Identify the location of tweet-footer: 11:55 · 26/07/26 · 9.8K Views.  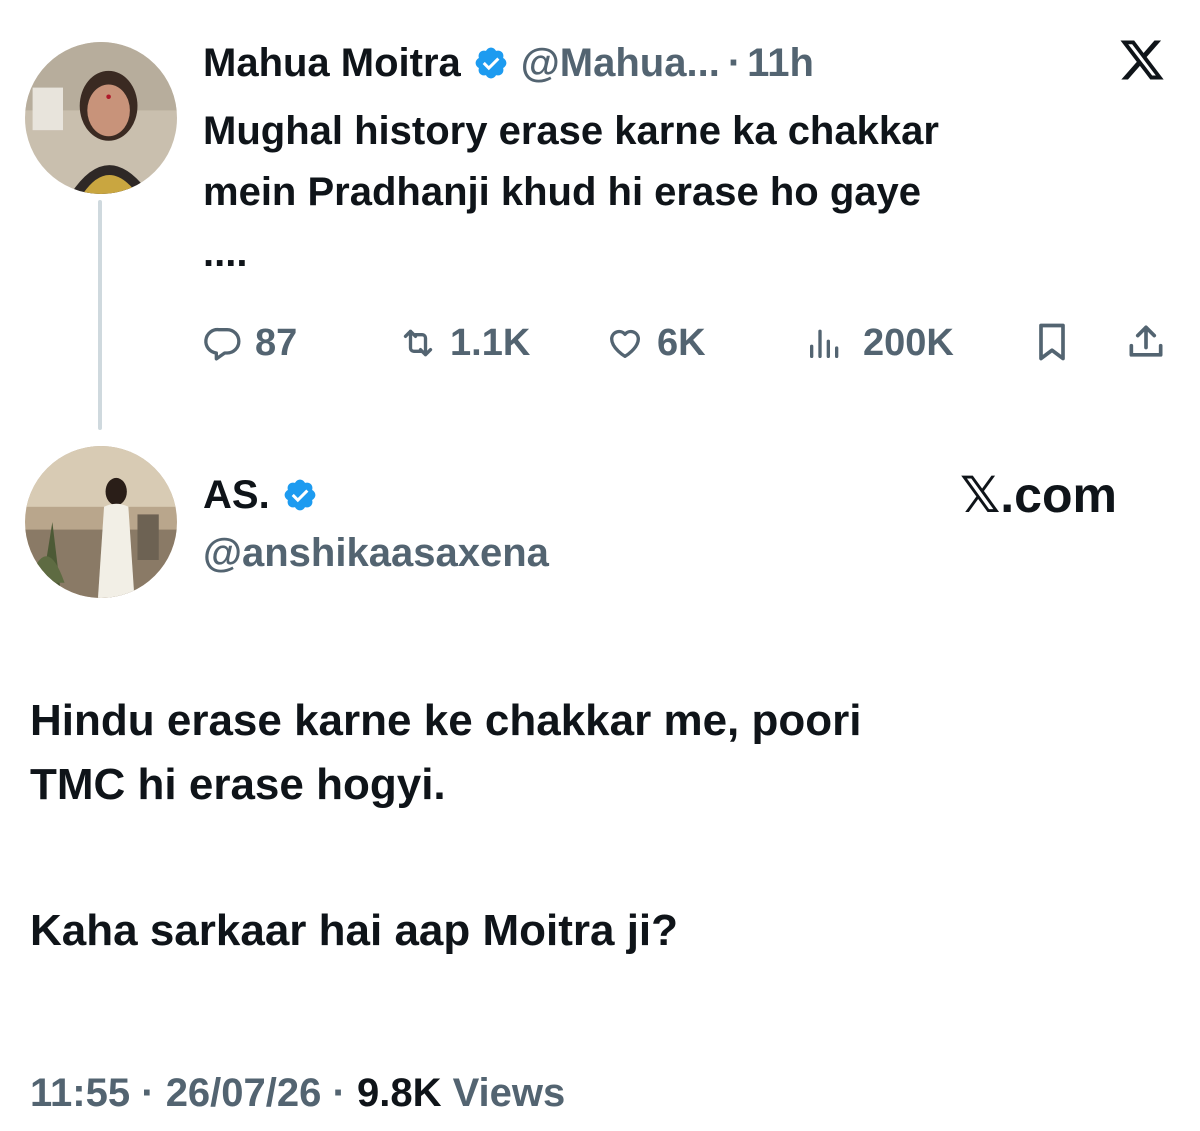
(297, 1093).